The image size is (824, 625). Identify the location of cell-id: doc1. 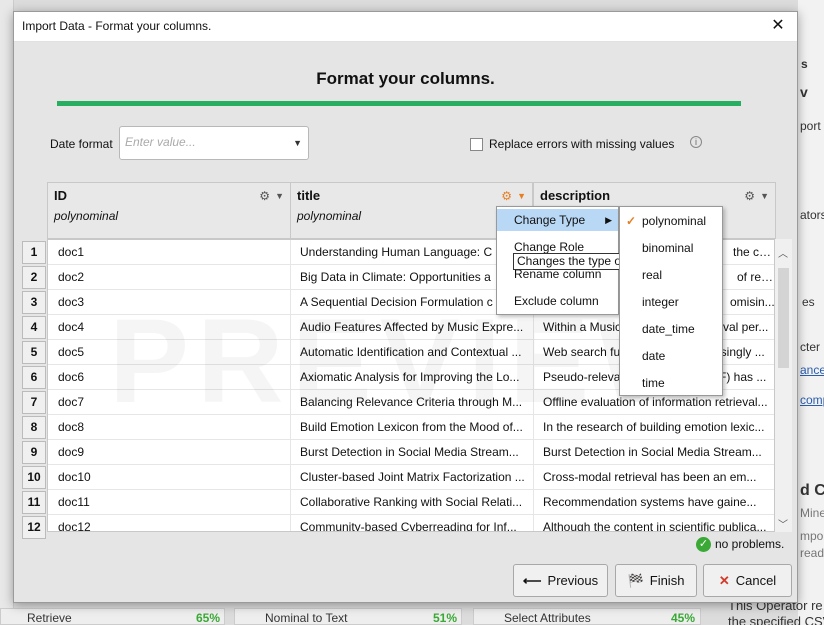
(169, 252).